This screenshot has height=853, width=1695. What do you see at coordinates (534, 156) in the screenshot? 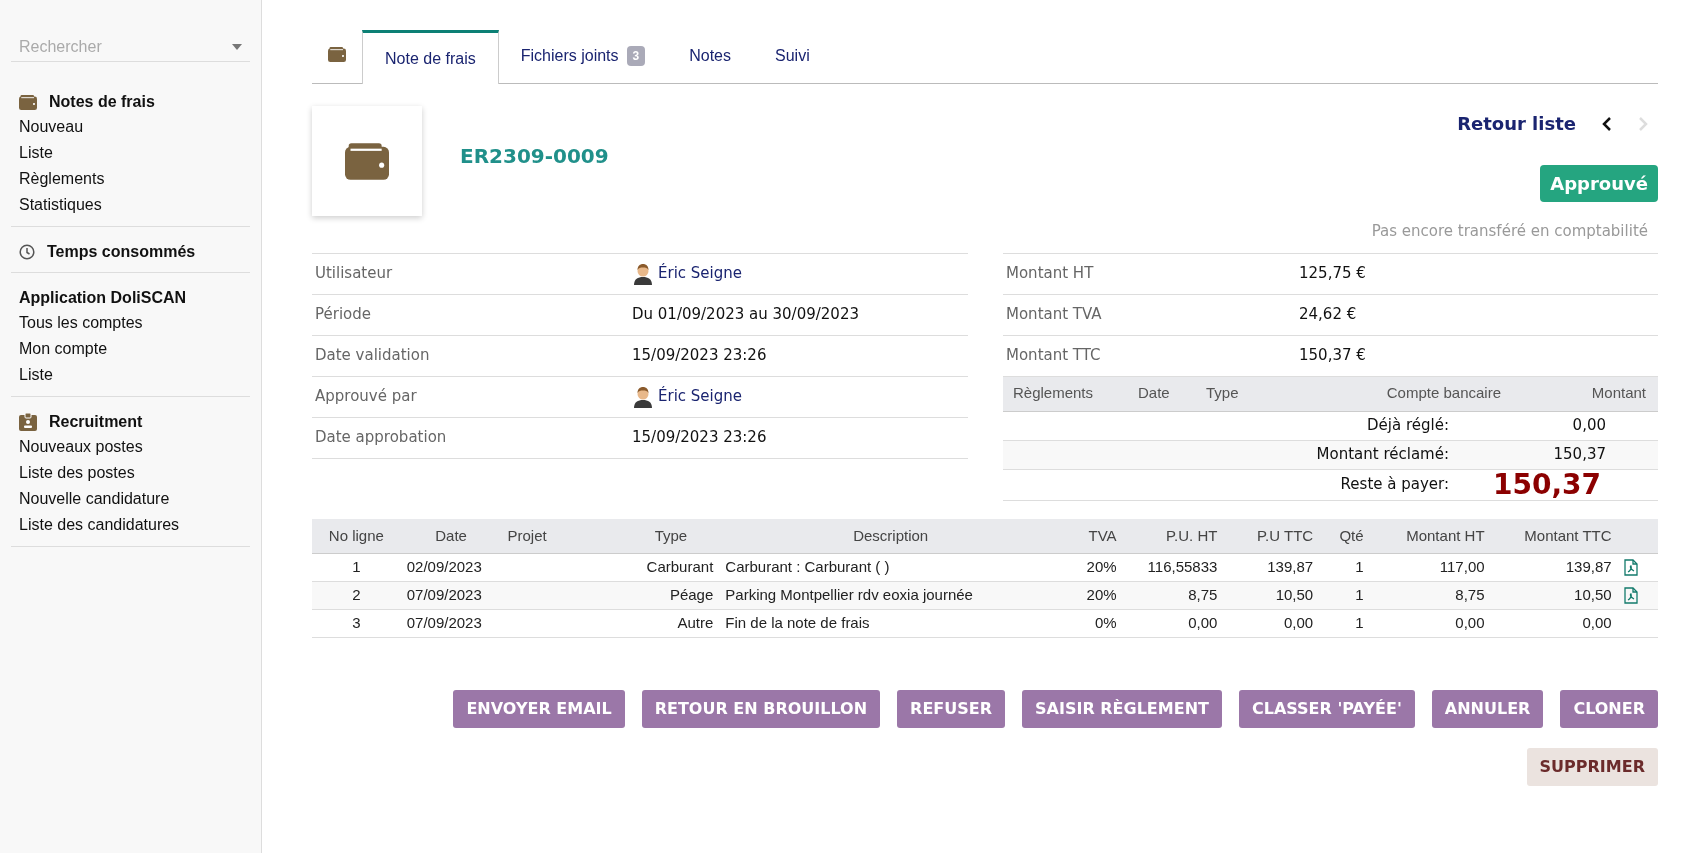
I see `reference-title: ER2309-0009` at bounding box center [534, 156].